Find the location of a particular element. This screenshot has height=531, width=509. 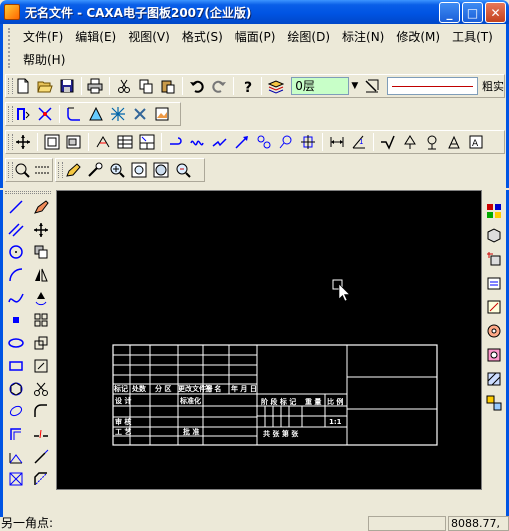

block-create-icon is located at coordinates (494, 211).